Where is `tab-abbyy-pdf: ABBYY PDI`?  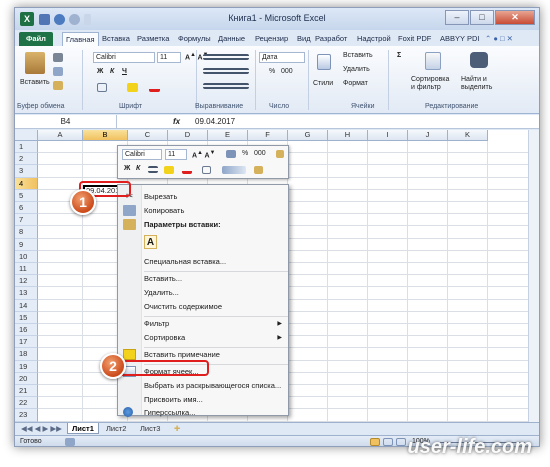
tab-abbyy-pdf: ABBYY PDI is located at coordinates (459, 39).